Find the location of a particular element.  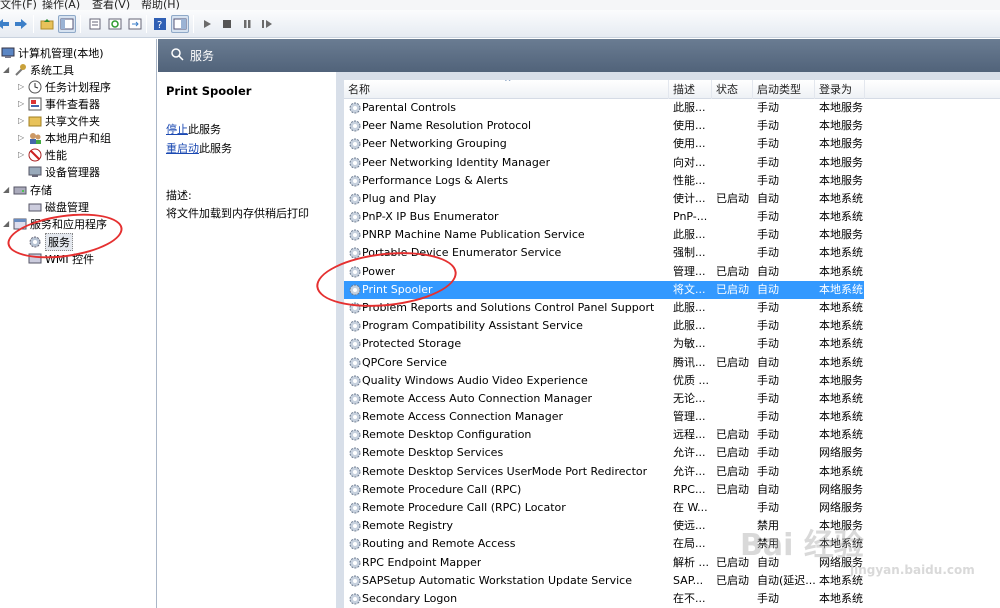

table-row: Peer Name Resolution Protocol 使用... 手动 本地服务 is located at coordinates (604, 126).